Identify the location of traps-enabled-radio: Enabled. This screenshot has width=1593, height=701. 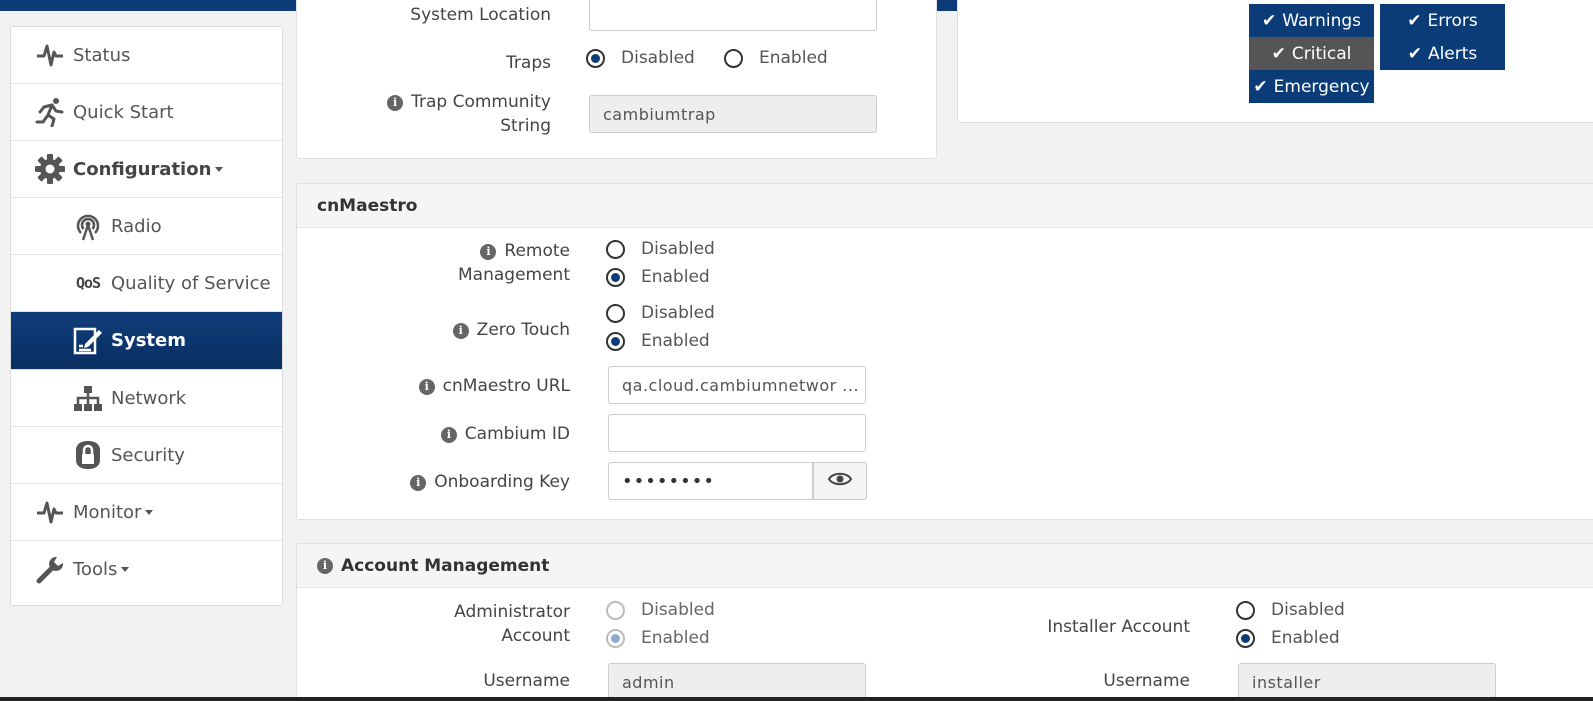
(776, 58).